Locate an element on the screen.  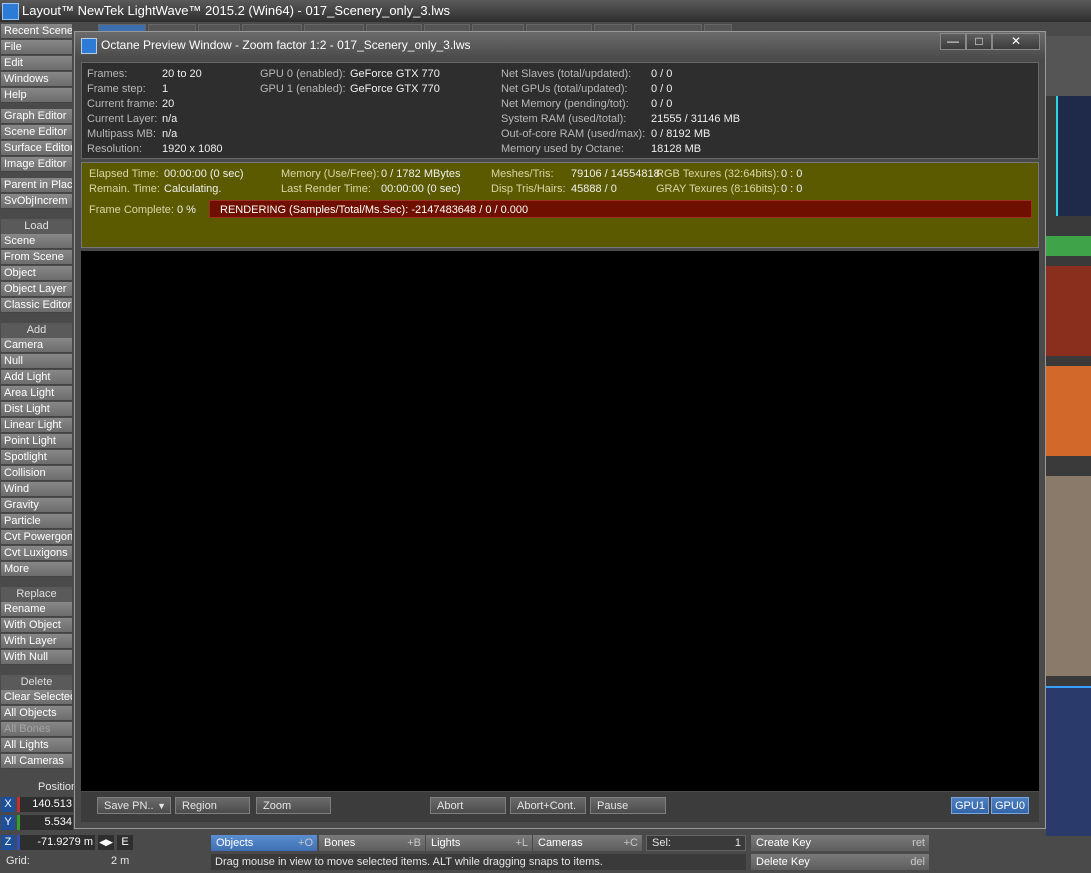
dist-light-button: Dist Light is located at coordinates (36, 409).